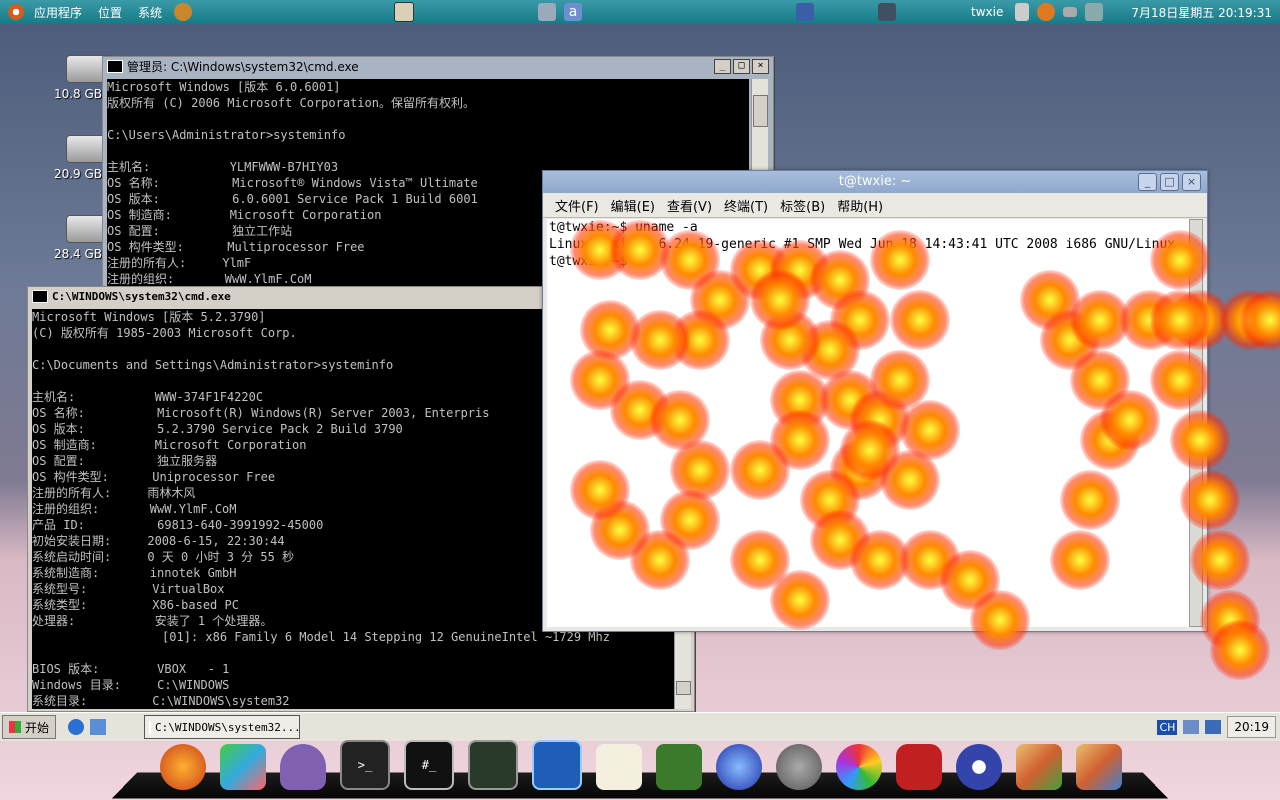 This screenshot has height=800, width=1280. Describe the element at coordinates (1196, 423) in the screenshot. I see `terminal-scrollbar` at that location.